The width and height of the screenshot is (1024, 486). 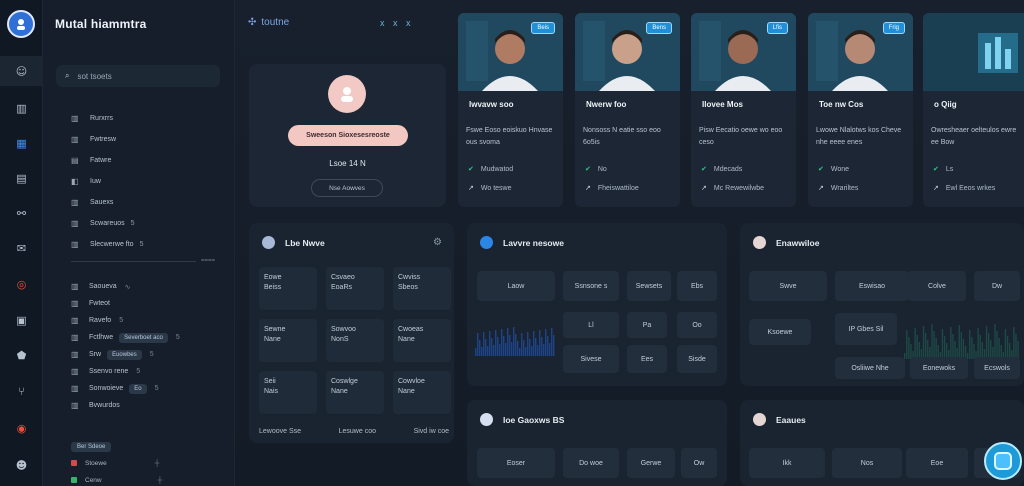 I want to click on stat-cell: Eonewoks, so click(x=939, y=368).